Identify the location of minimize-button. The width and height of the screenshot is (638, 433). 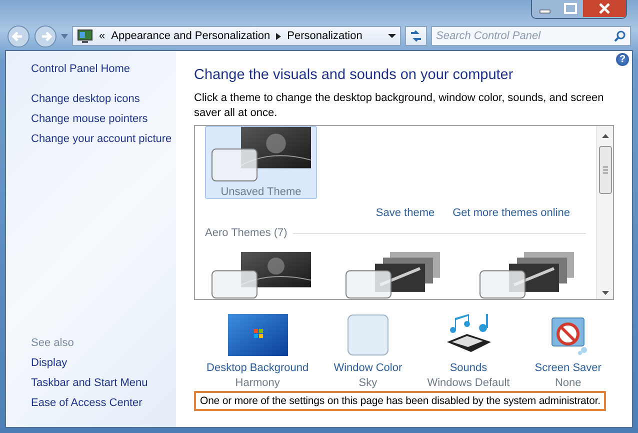
(545, 8).